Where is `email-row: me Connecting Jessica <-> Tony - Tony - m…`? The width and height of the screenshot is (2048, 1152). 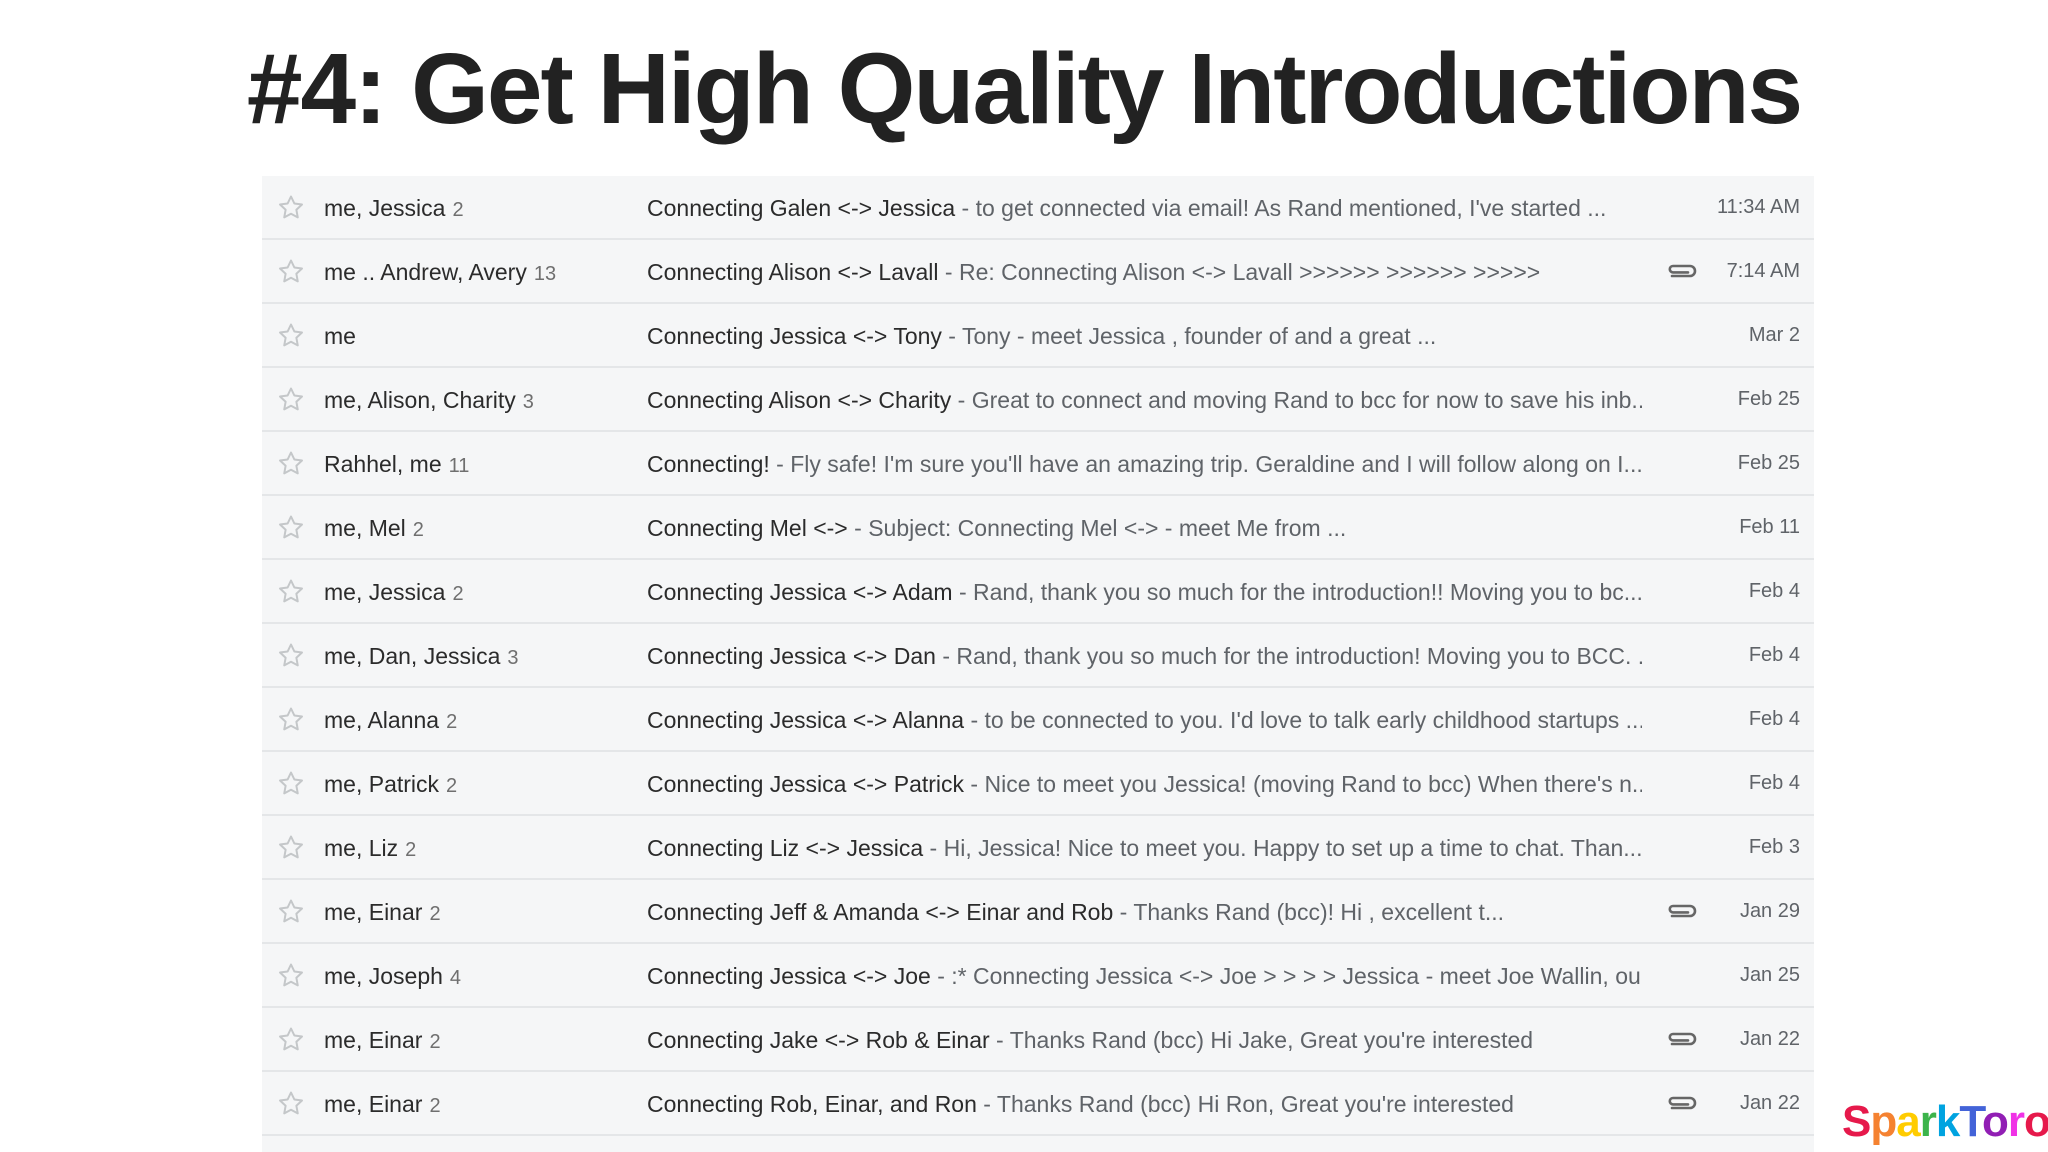 email-row: me Connecting Jessica <-> Tony - Tony - m… is located at coordinates (1038, 336).